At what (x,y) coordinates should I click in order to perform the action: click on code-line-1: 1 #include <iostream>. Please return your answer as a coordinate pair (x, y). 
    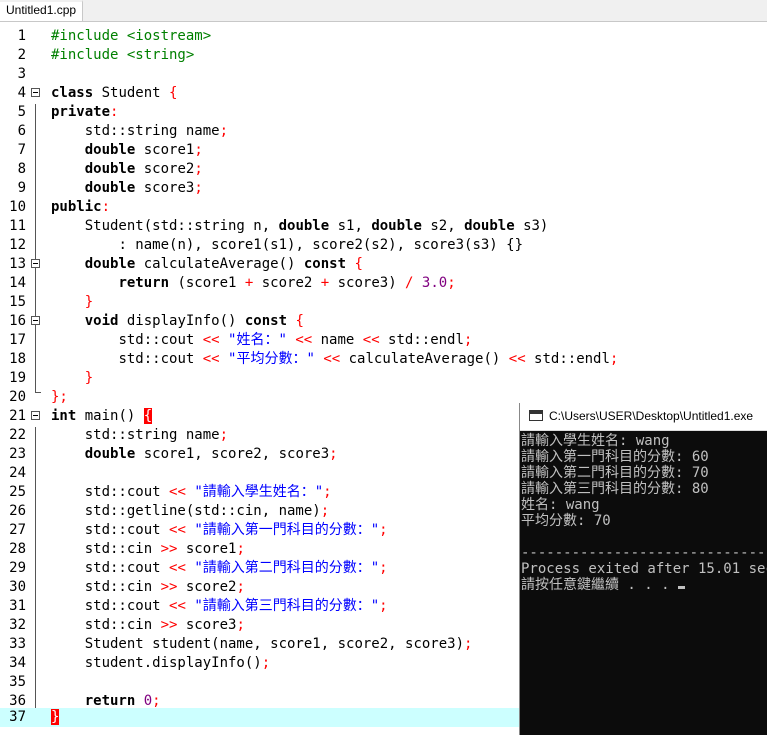
    Looking at the image, I should click on (383, 36).